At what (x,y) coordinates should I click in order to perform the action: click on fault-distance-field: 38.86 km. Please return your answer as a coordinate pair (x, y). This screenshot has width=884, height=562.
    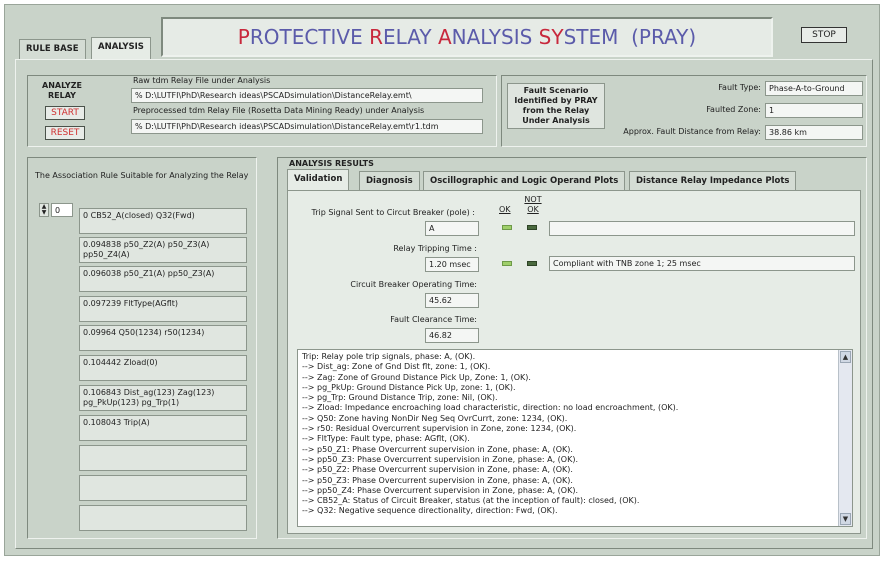
    Looking at the image, I should click on (814, 132).